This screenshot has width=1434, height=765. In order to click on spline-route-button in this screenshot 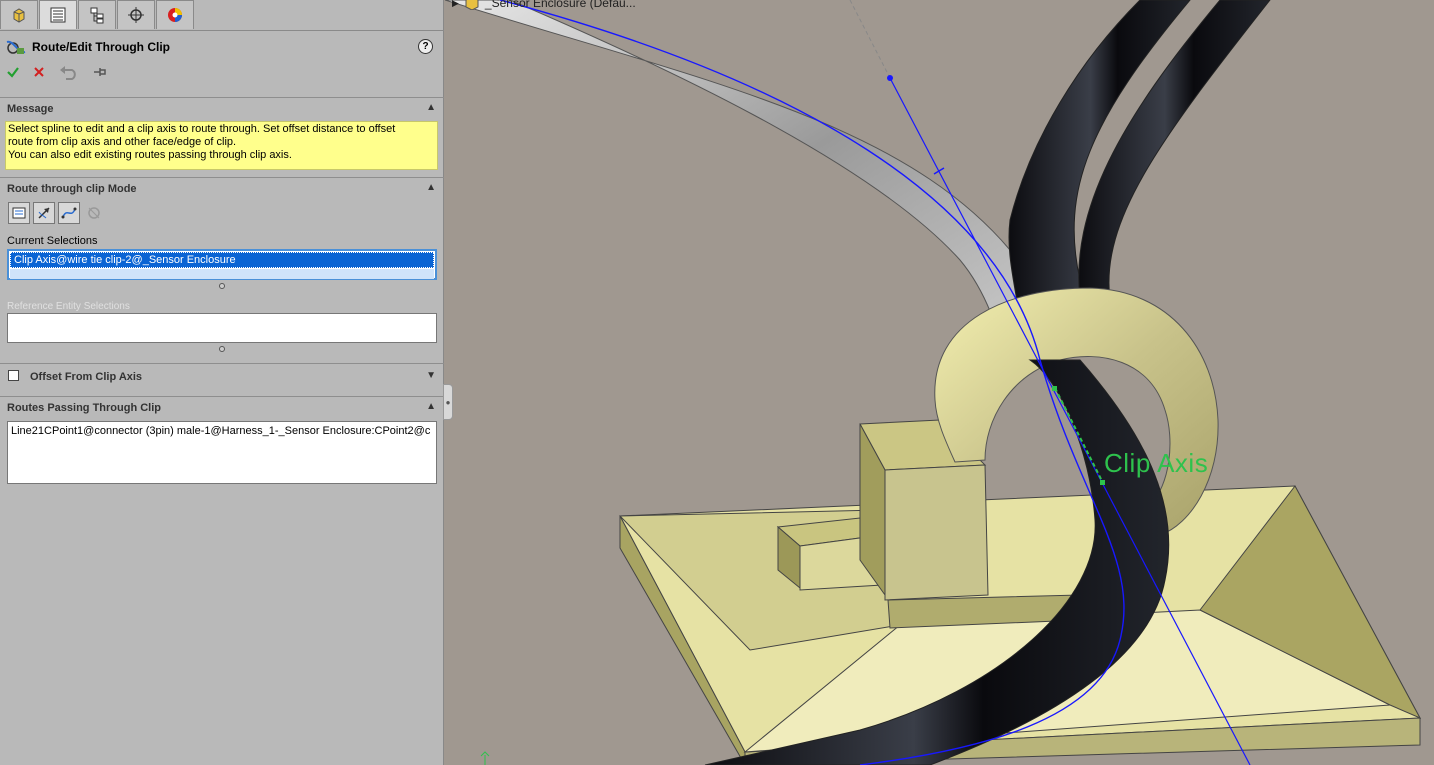, I will do `click(69, 213)`.